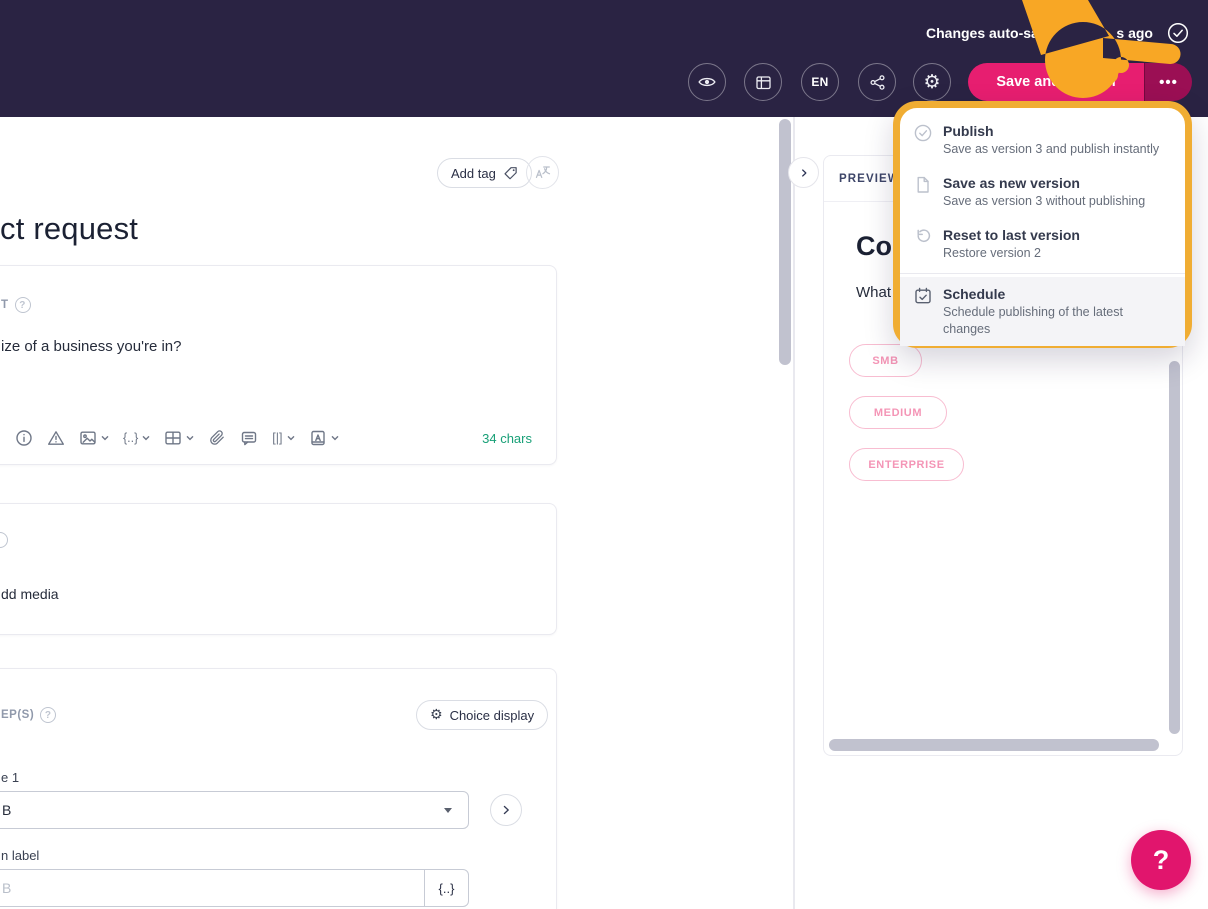 Image resolution: width=1208 pixels, height=909 pixels. I want to click on braces-icon: {..}, so click(131, 438).